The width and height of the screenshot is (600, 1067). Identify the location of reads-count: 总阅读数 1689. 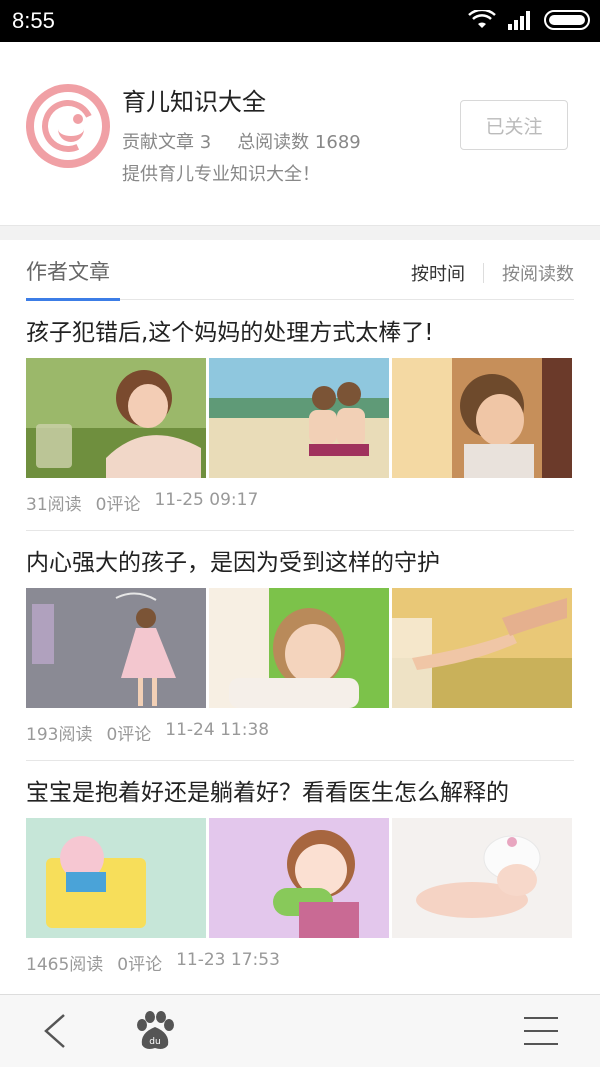
(299, 142).